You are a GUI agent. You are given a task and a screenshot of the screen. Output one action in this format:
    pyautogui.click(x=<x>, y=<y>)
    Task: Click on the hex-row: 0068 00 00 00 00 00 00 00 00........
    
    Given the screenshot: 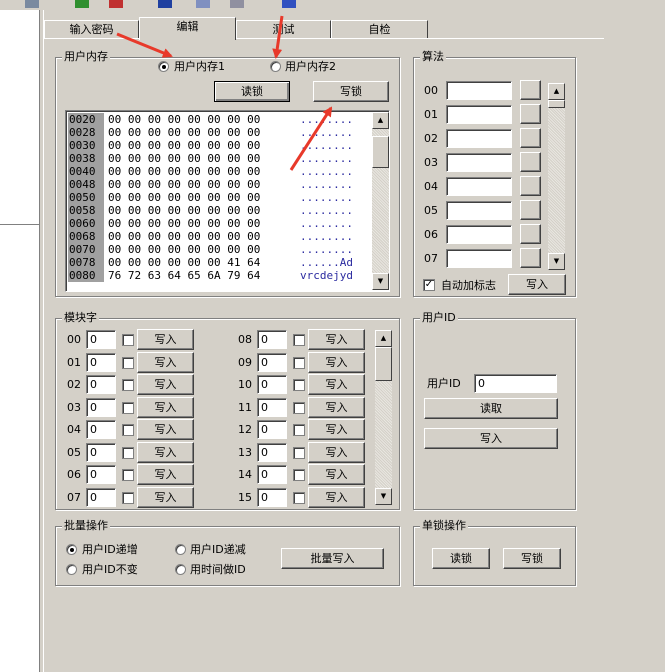 What is the action you would take?
    pyautogui.click(x=220, y=236)
    